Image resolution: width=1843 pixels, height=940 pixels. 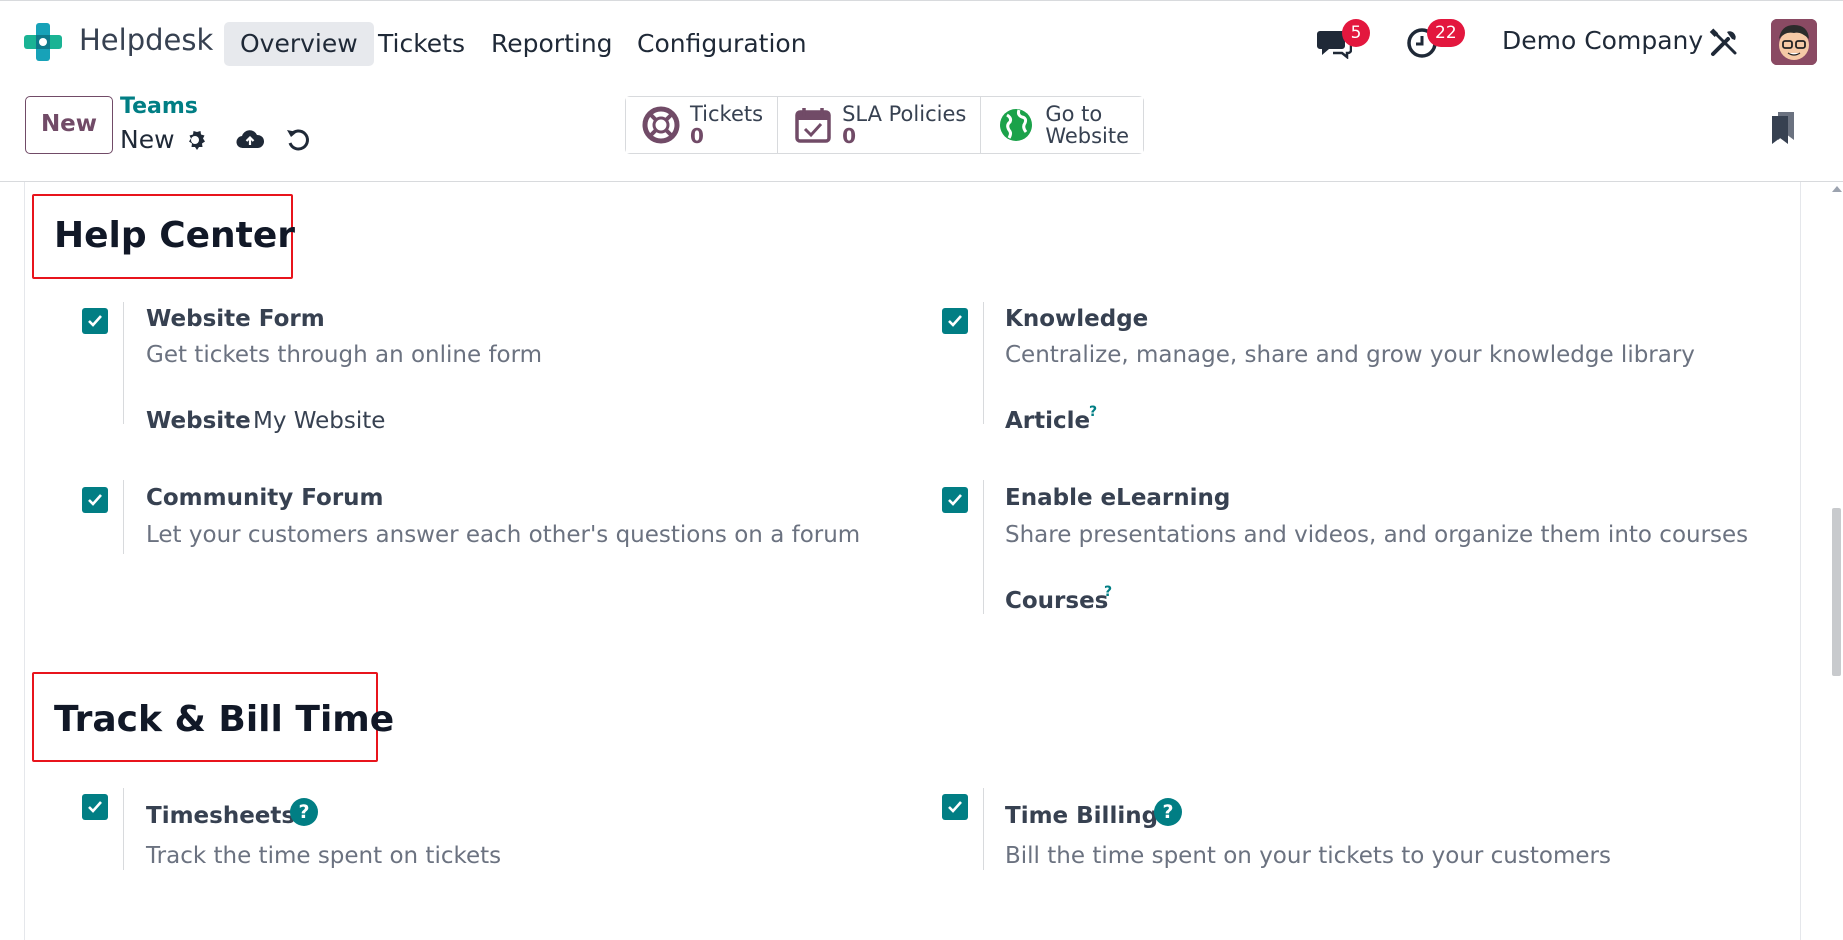 What do you see at coordinates (147, 139) in the screenshot?
I see `breadcrumb-current: New` at bounding box center [147, 139].